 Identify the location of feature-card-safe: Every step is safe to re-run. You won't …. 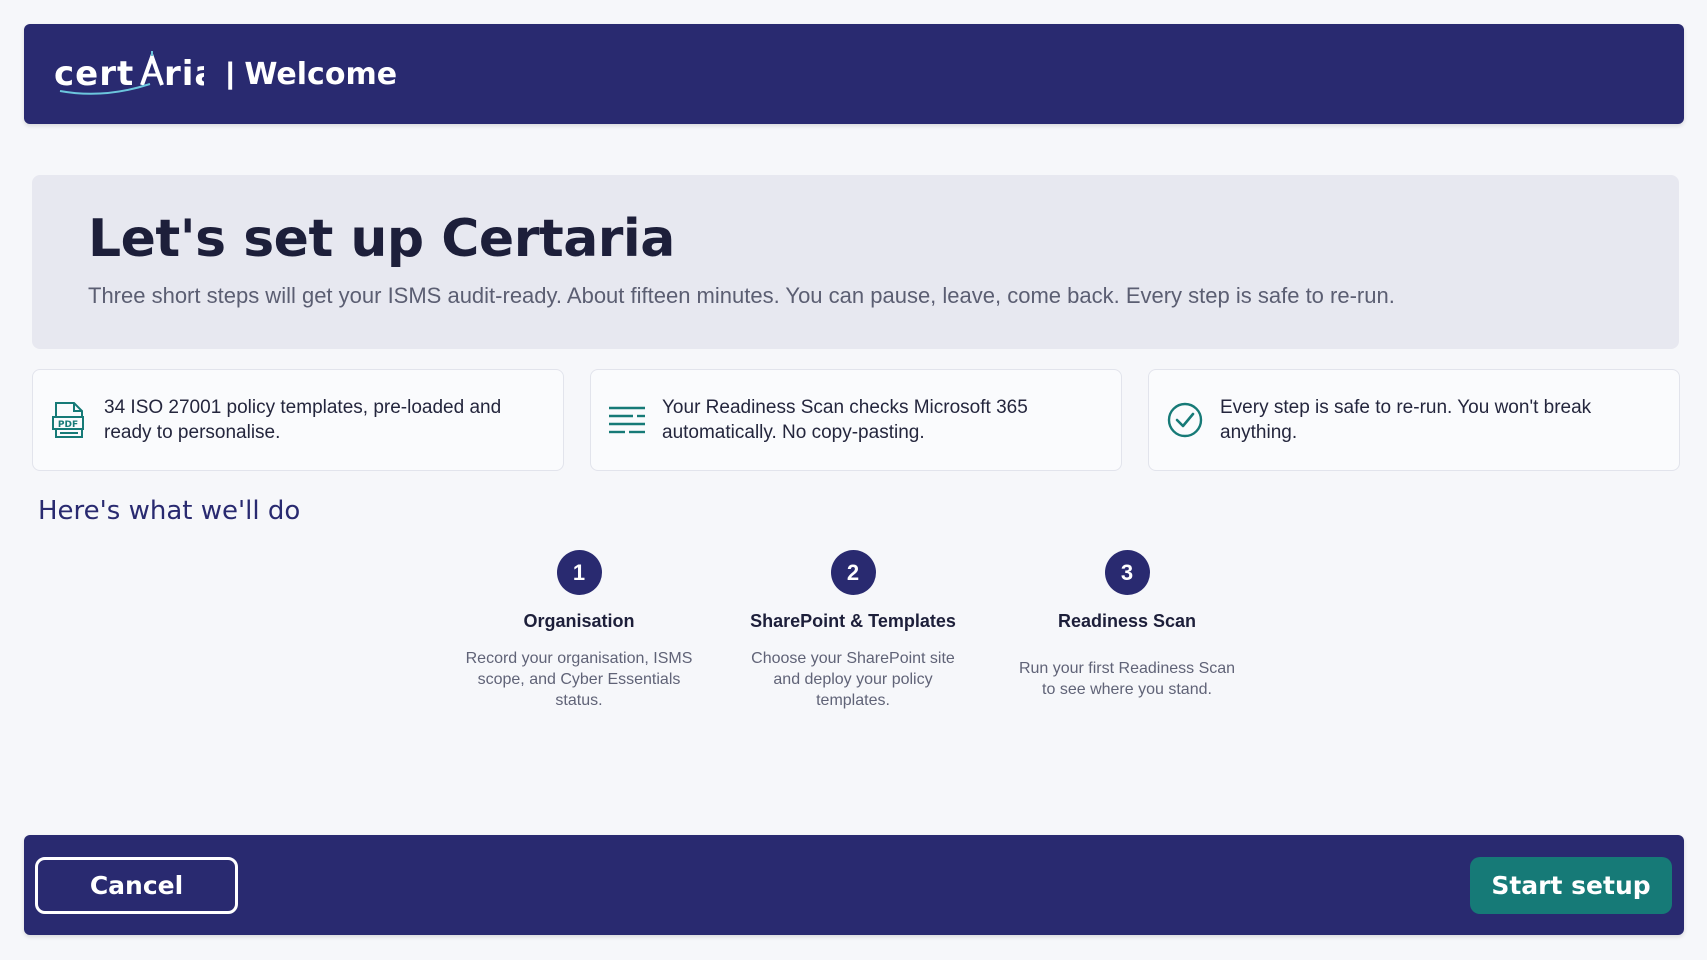
(1414, 420).